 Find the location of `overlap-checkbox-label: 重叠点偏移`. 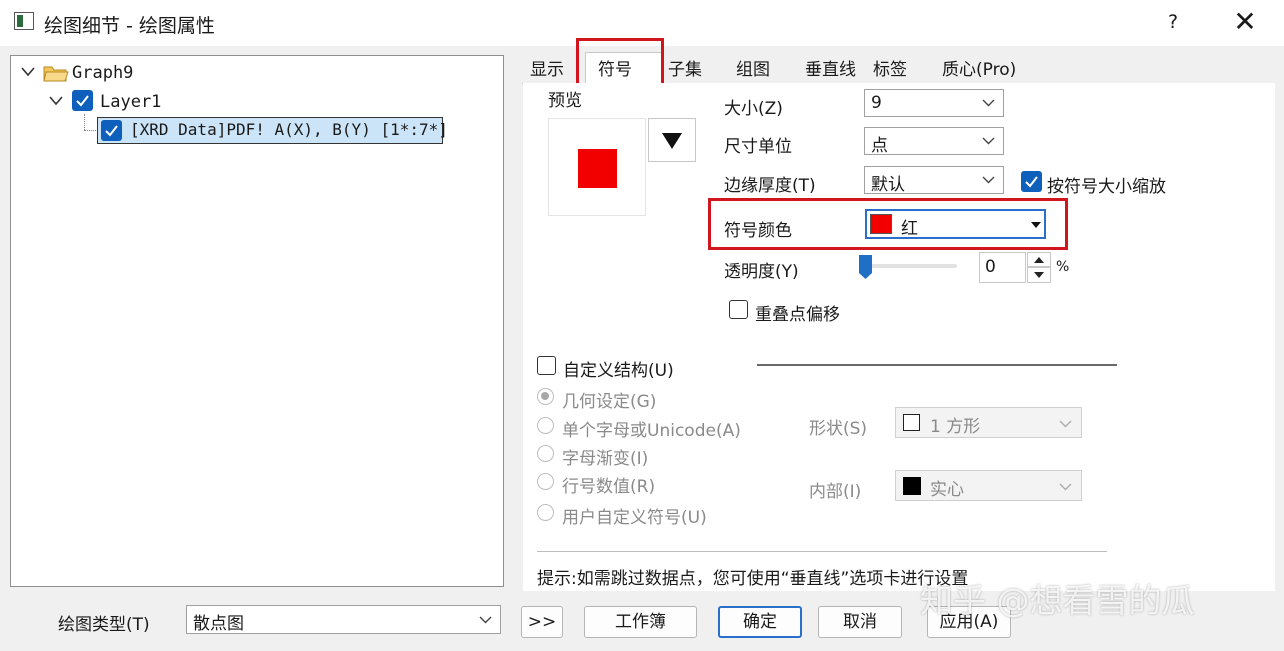

overlap-checkbox-label: 重叠点偏移 is located at coordinates (797, 315).